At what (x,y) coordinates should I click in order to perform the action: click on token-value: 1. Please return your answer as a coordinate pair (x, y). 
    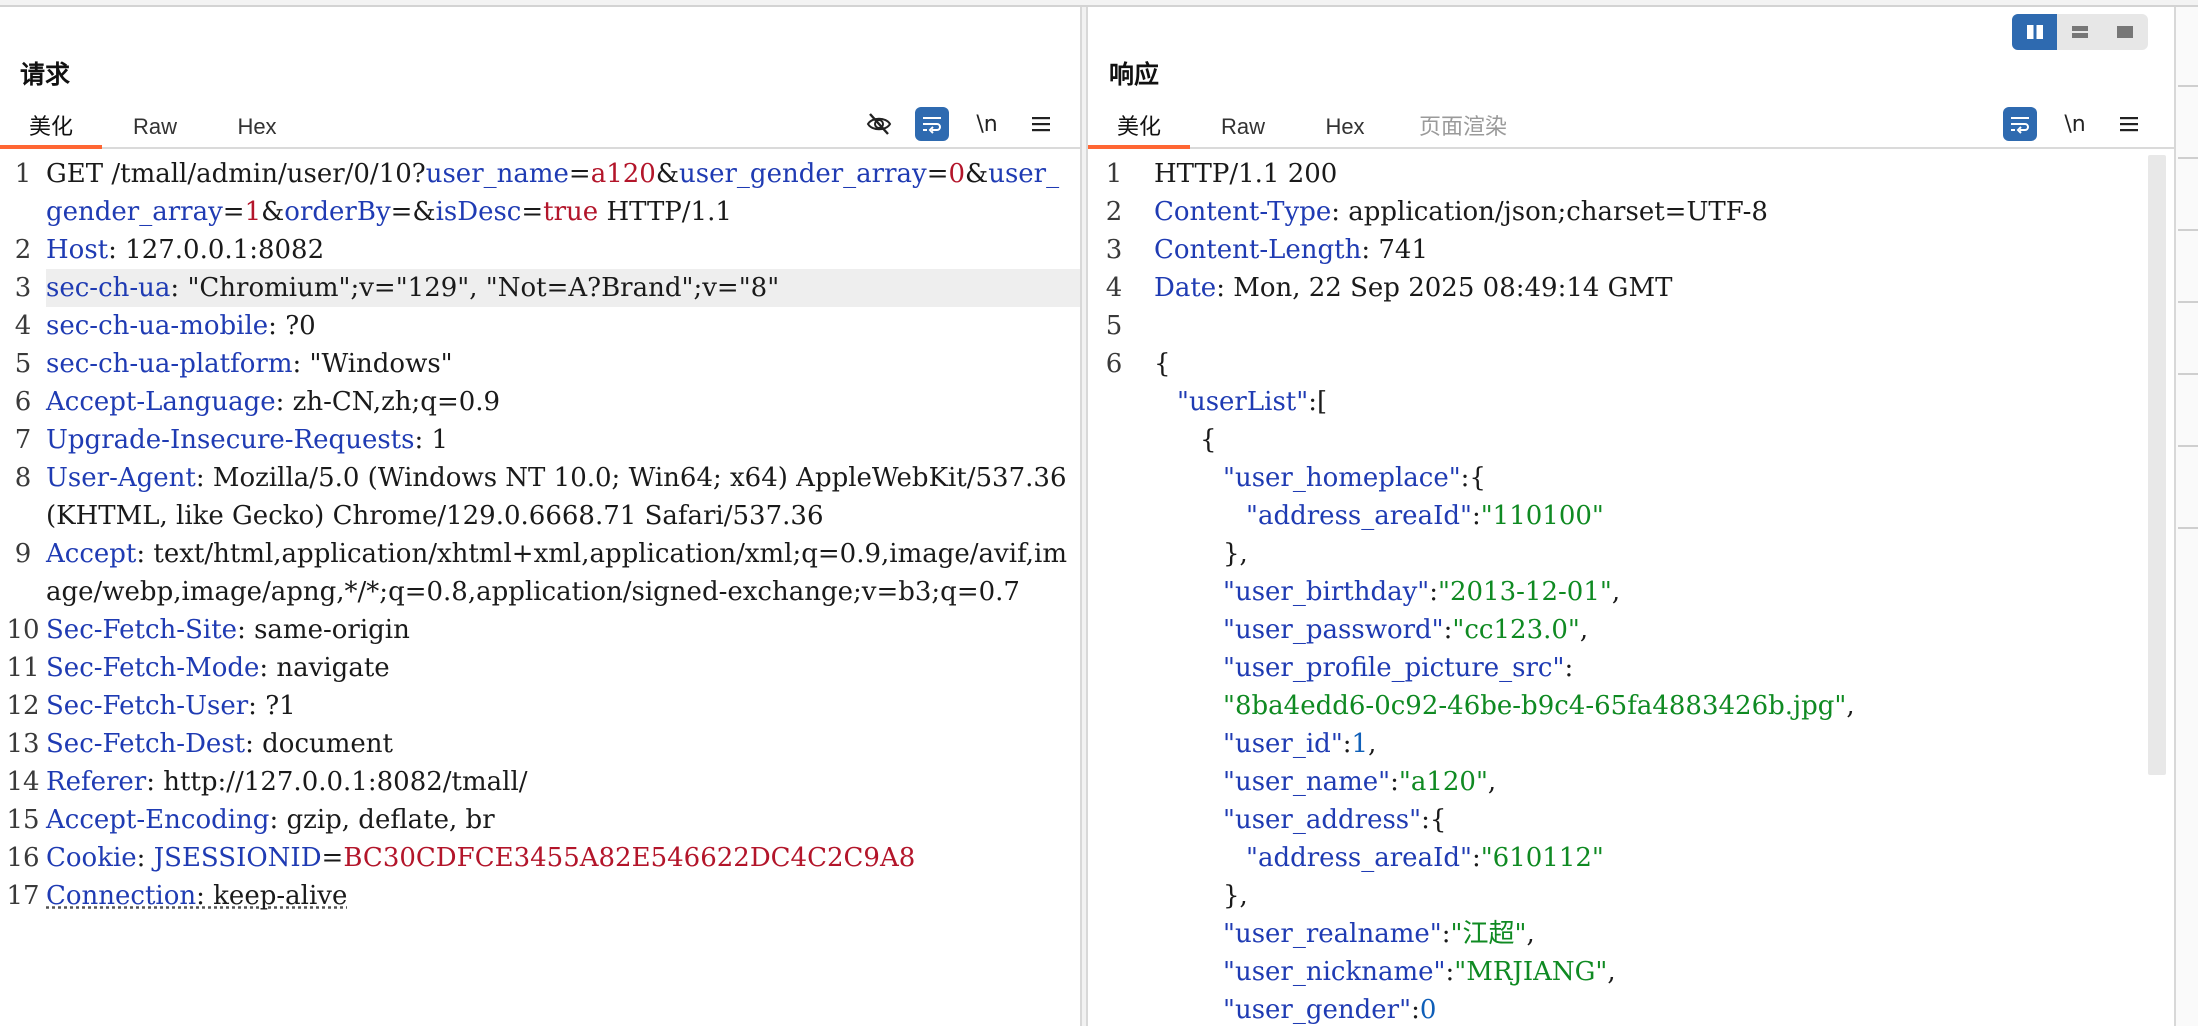
    Looking at the image, I should click on (253, 212).